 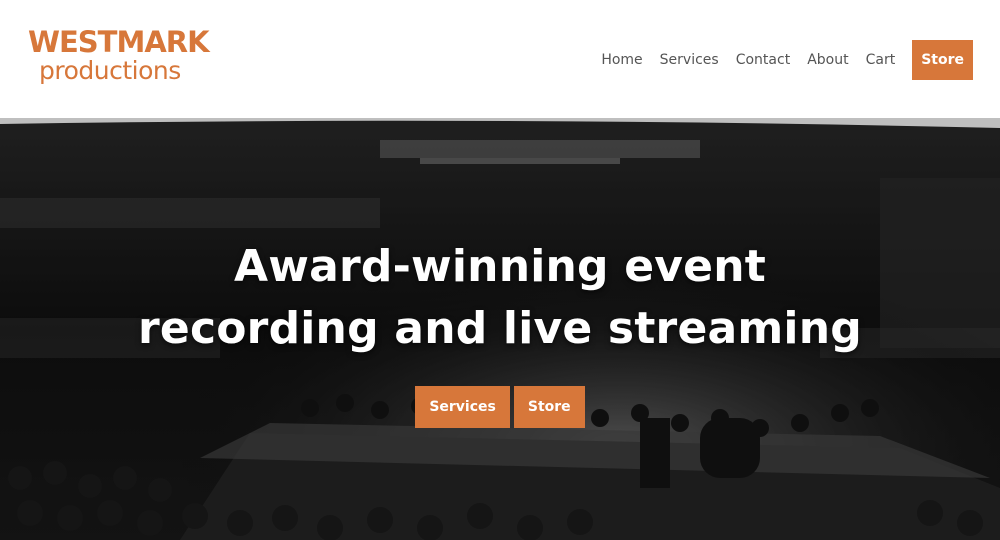 I want to click on hero-services-button: Services, so click(x=462, y=407).